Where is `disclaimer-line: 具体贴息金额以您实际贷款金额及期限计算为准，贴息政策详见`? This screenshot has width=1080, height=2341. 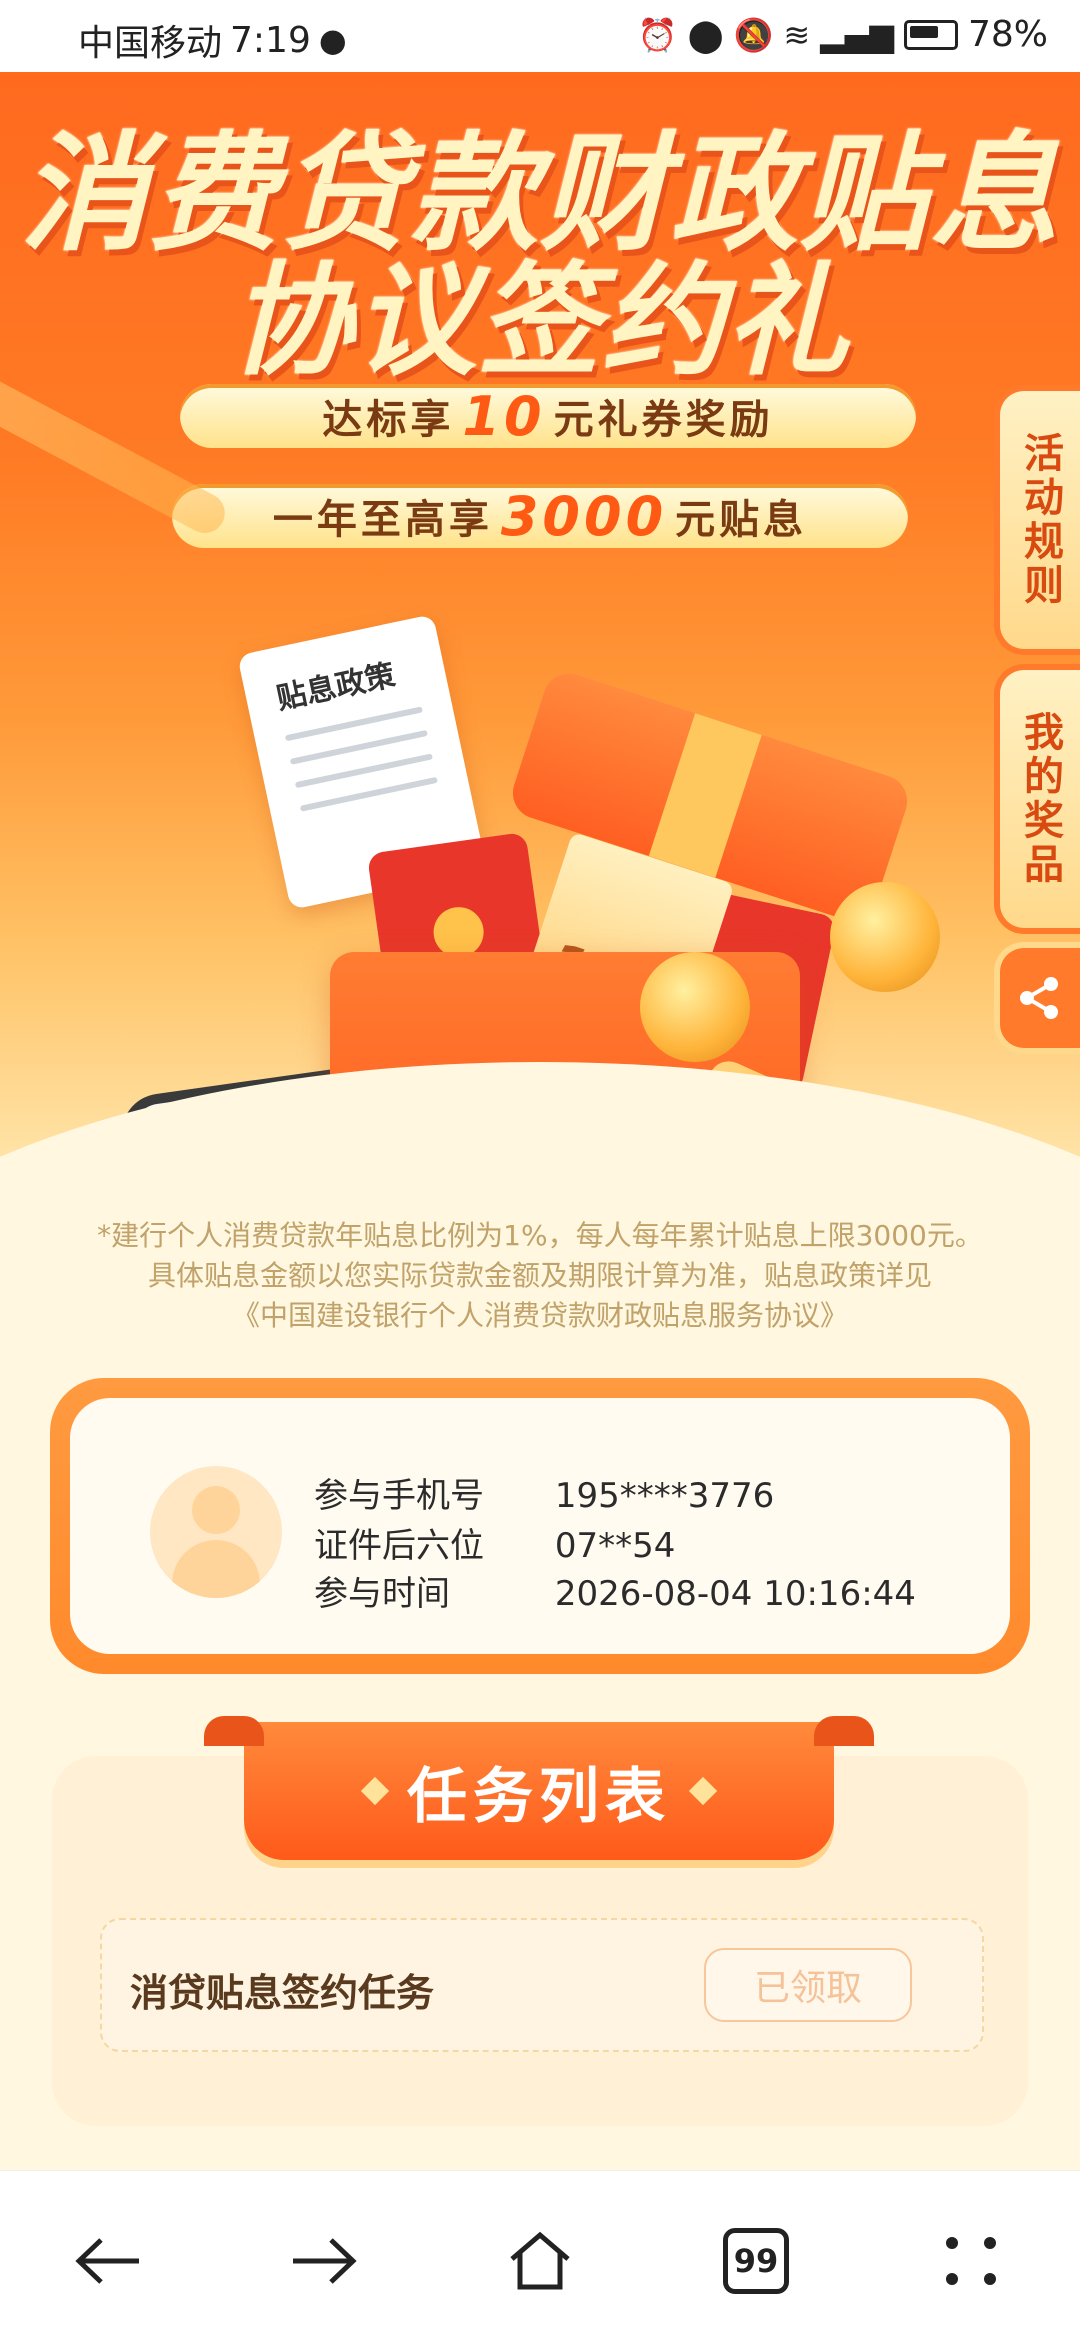
disclaimer-line: 具体贴息金额以您实际贷款金额及期限计算为准，贴息政策详见 is located at coordinates (539, 1275).